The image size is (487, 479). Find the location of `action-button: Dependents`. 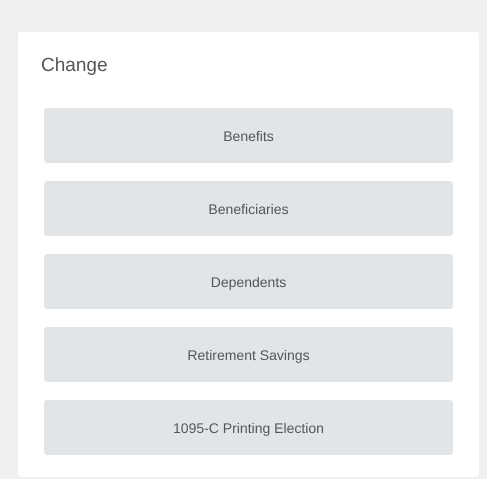

action-button: Dependents is located at coordinates (248, 281).